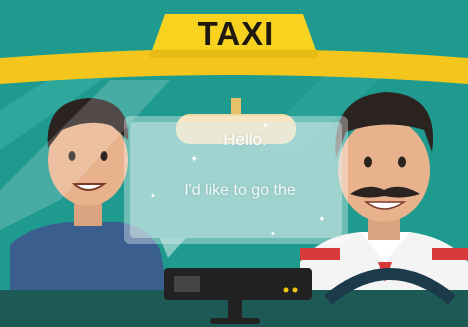 This screenshot has height=327, width=468. What do you see at coordinates (235, 321) in the screenshot?
I see `taximeter-foot` at bounding box center [235, 321].